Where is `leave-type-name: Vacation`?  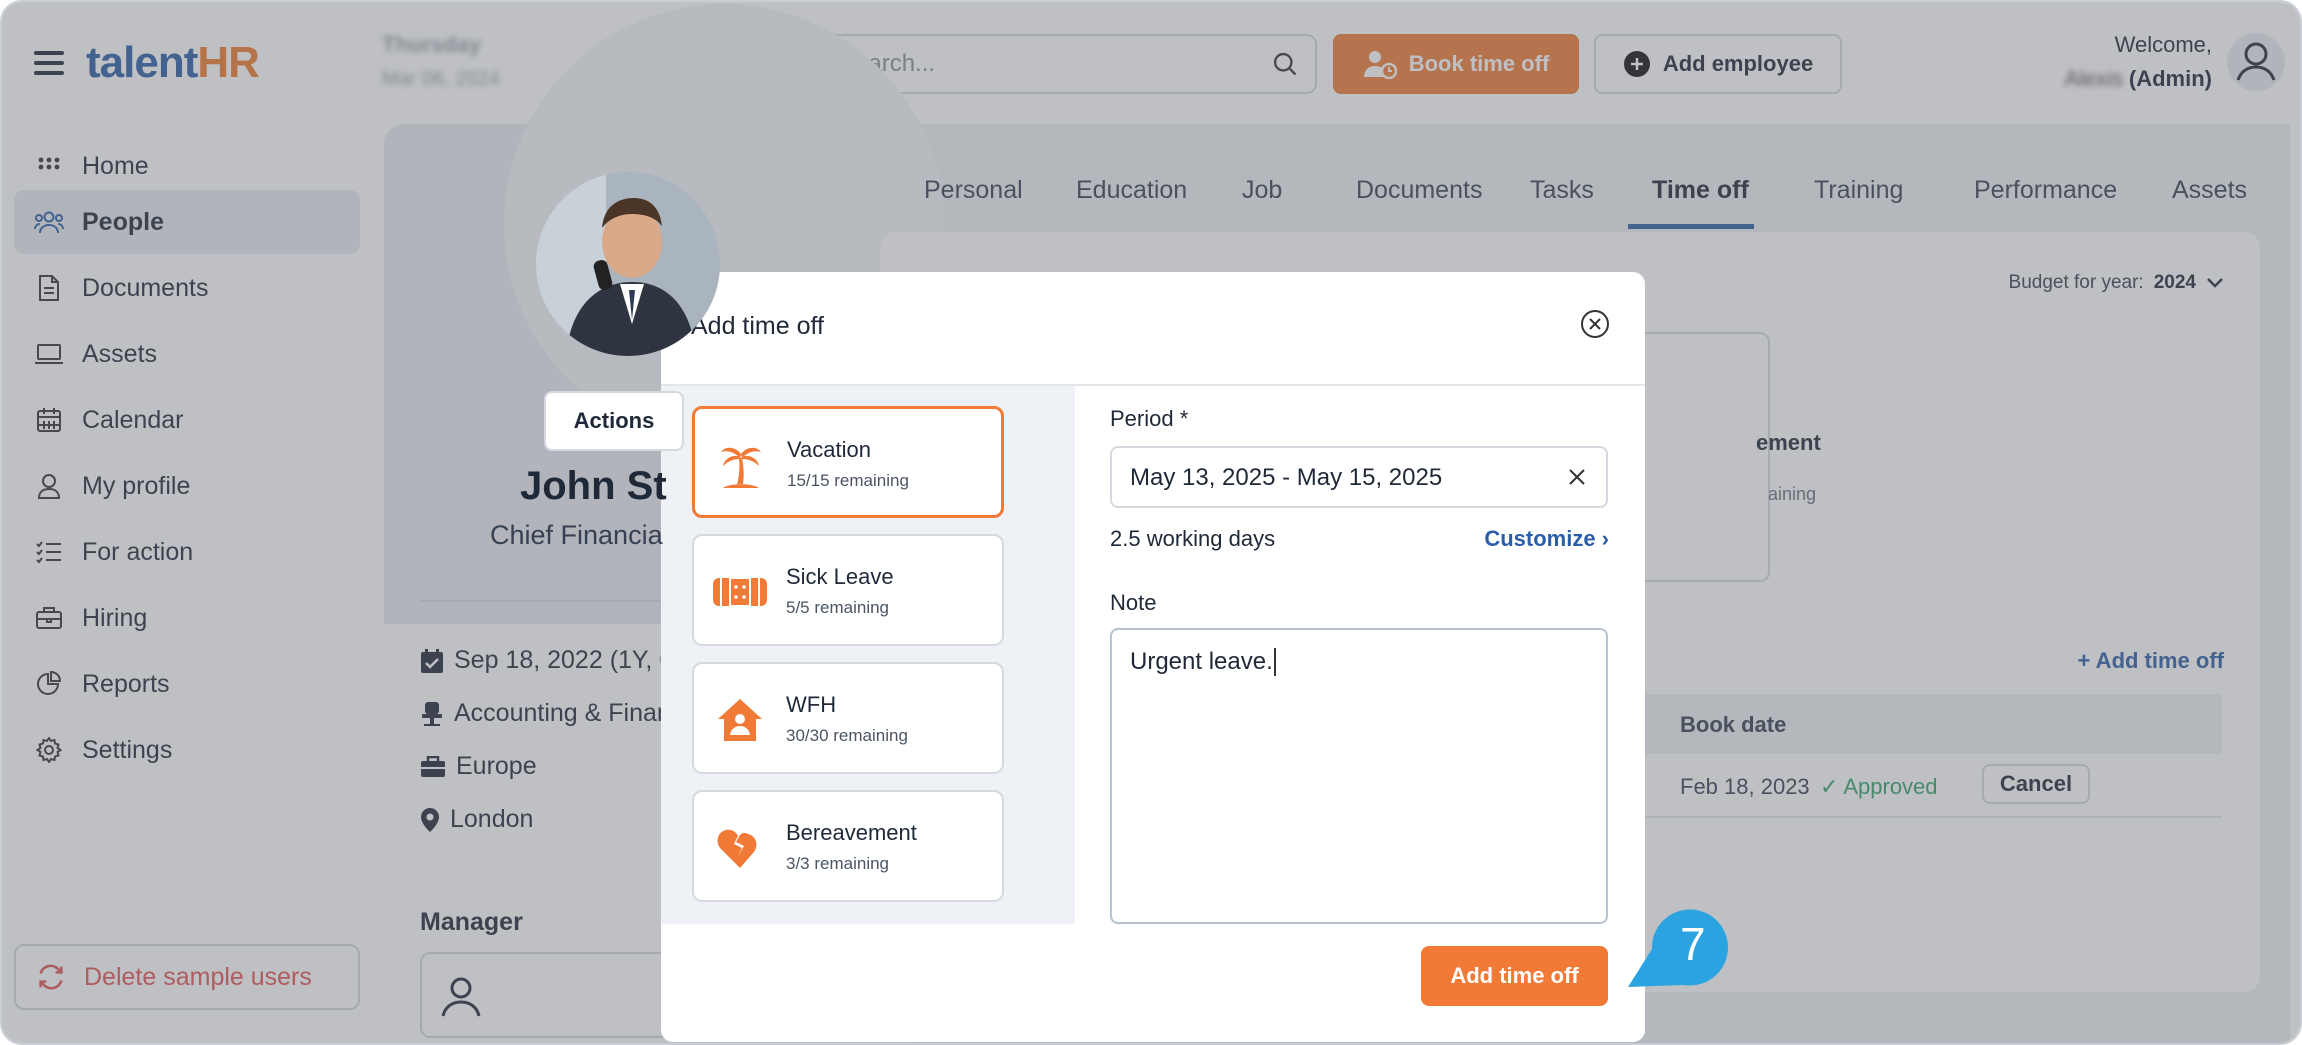
leave-type-name: Vacation is located at coordinates (829, 449).